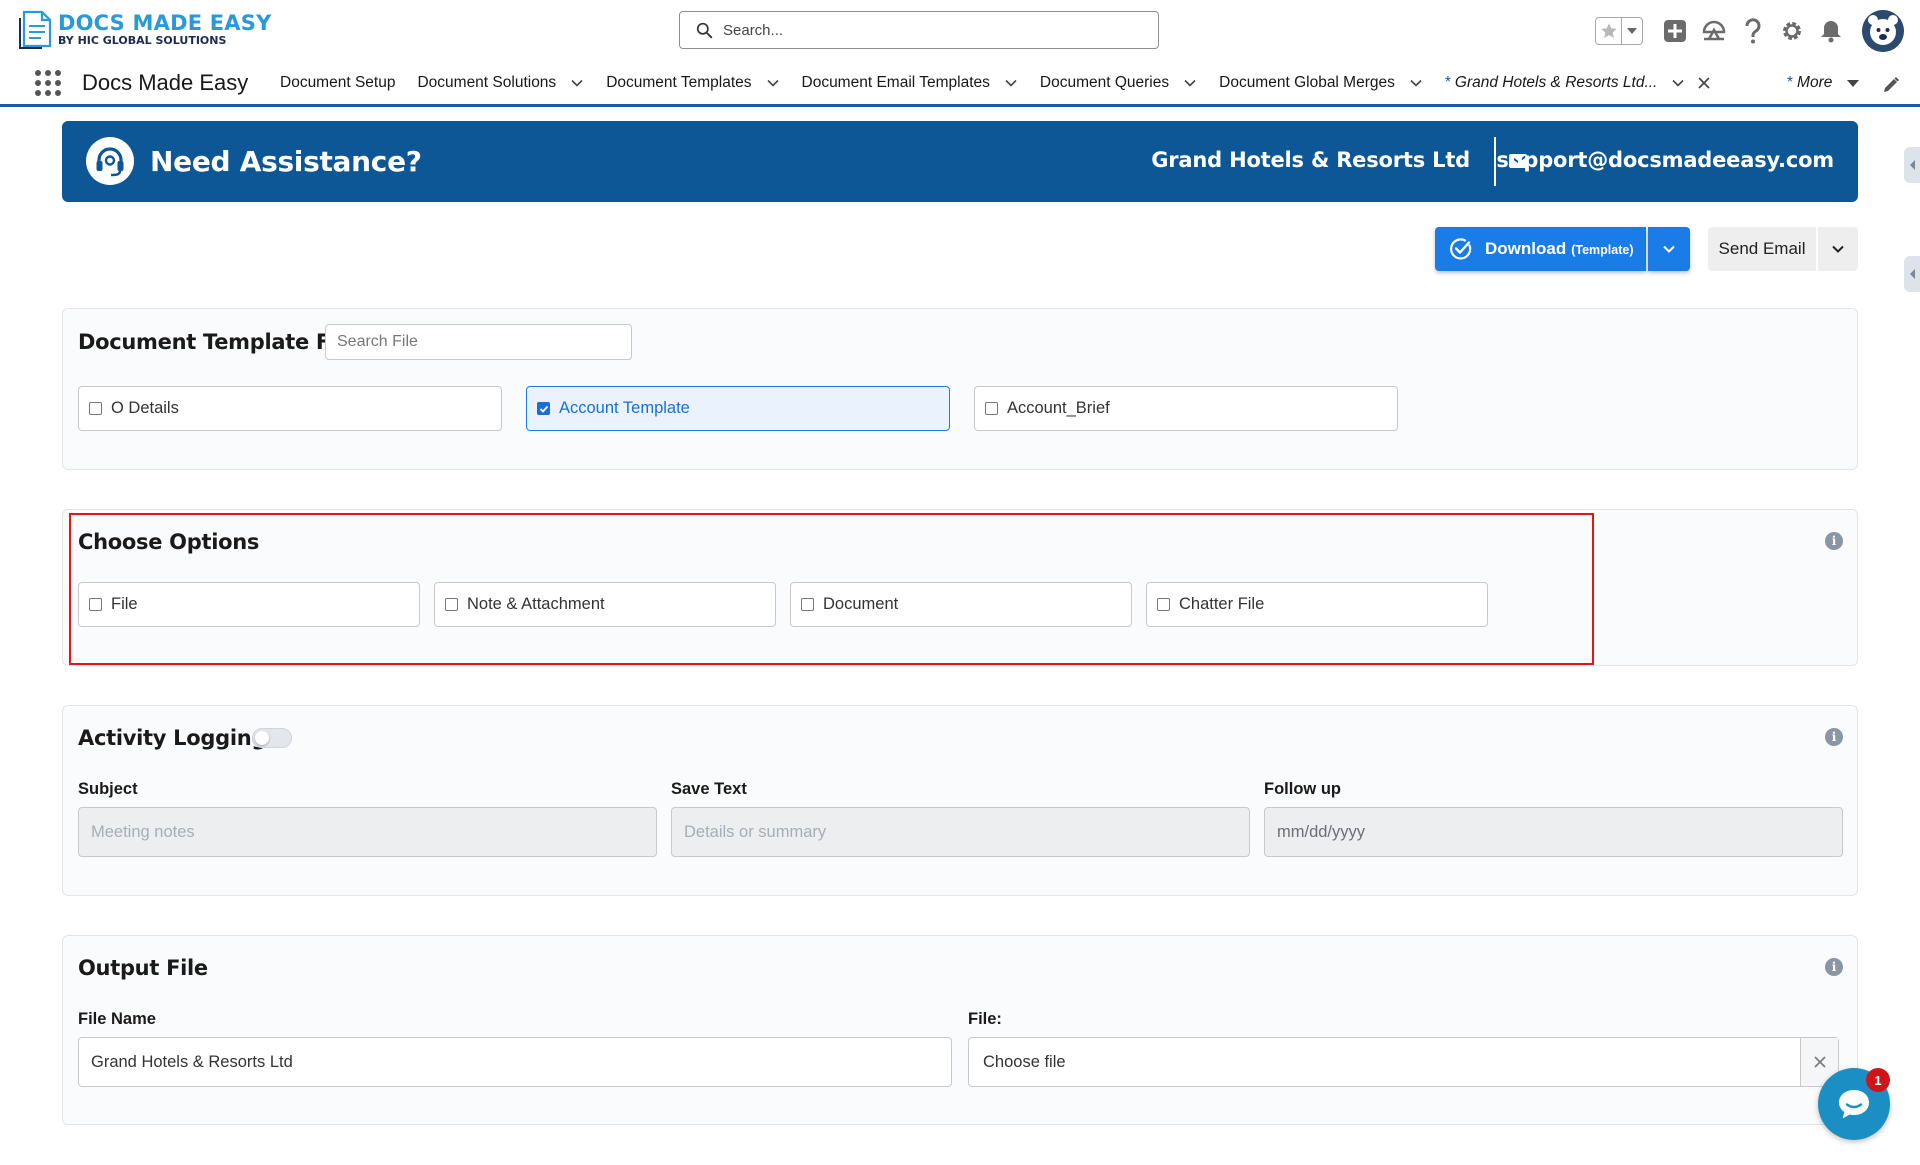  Describe the element at coordinates (286, 161) in the screenshot. I see `banner-title: Need Assistance?` at that location.